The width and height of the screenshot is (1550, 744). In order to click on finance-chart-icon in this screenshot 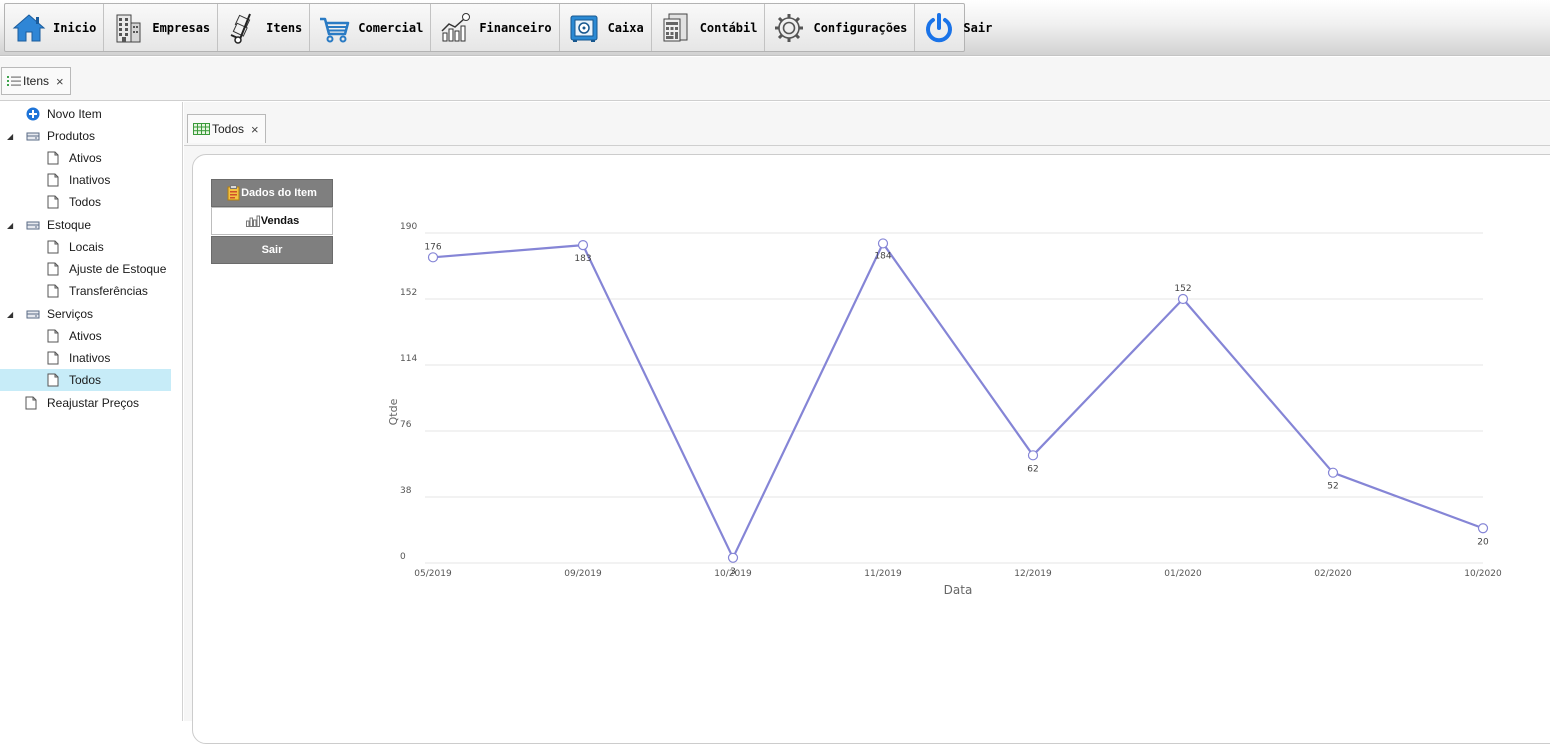, I will do `click(455, 28)`.